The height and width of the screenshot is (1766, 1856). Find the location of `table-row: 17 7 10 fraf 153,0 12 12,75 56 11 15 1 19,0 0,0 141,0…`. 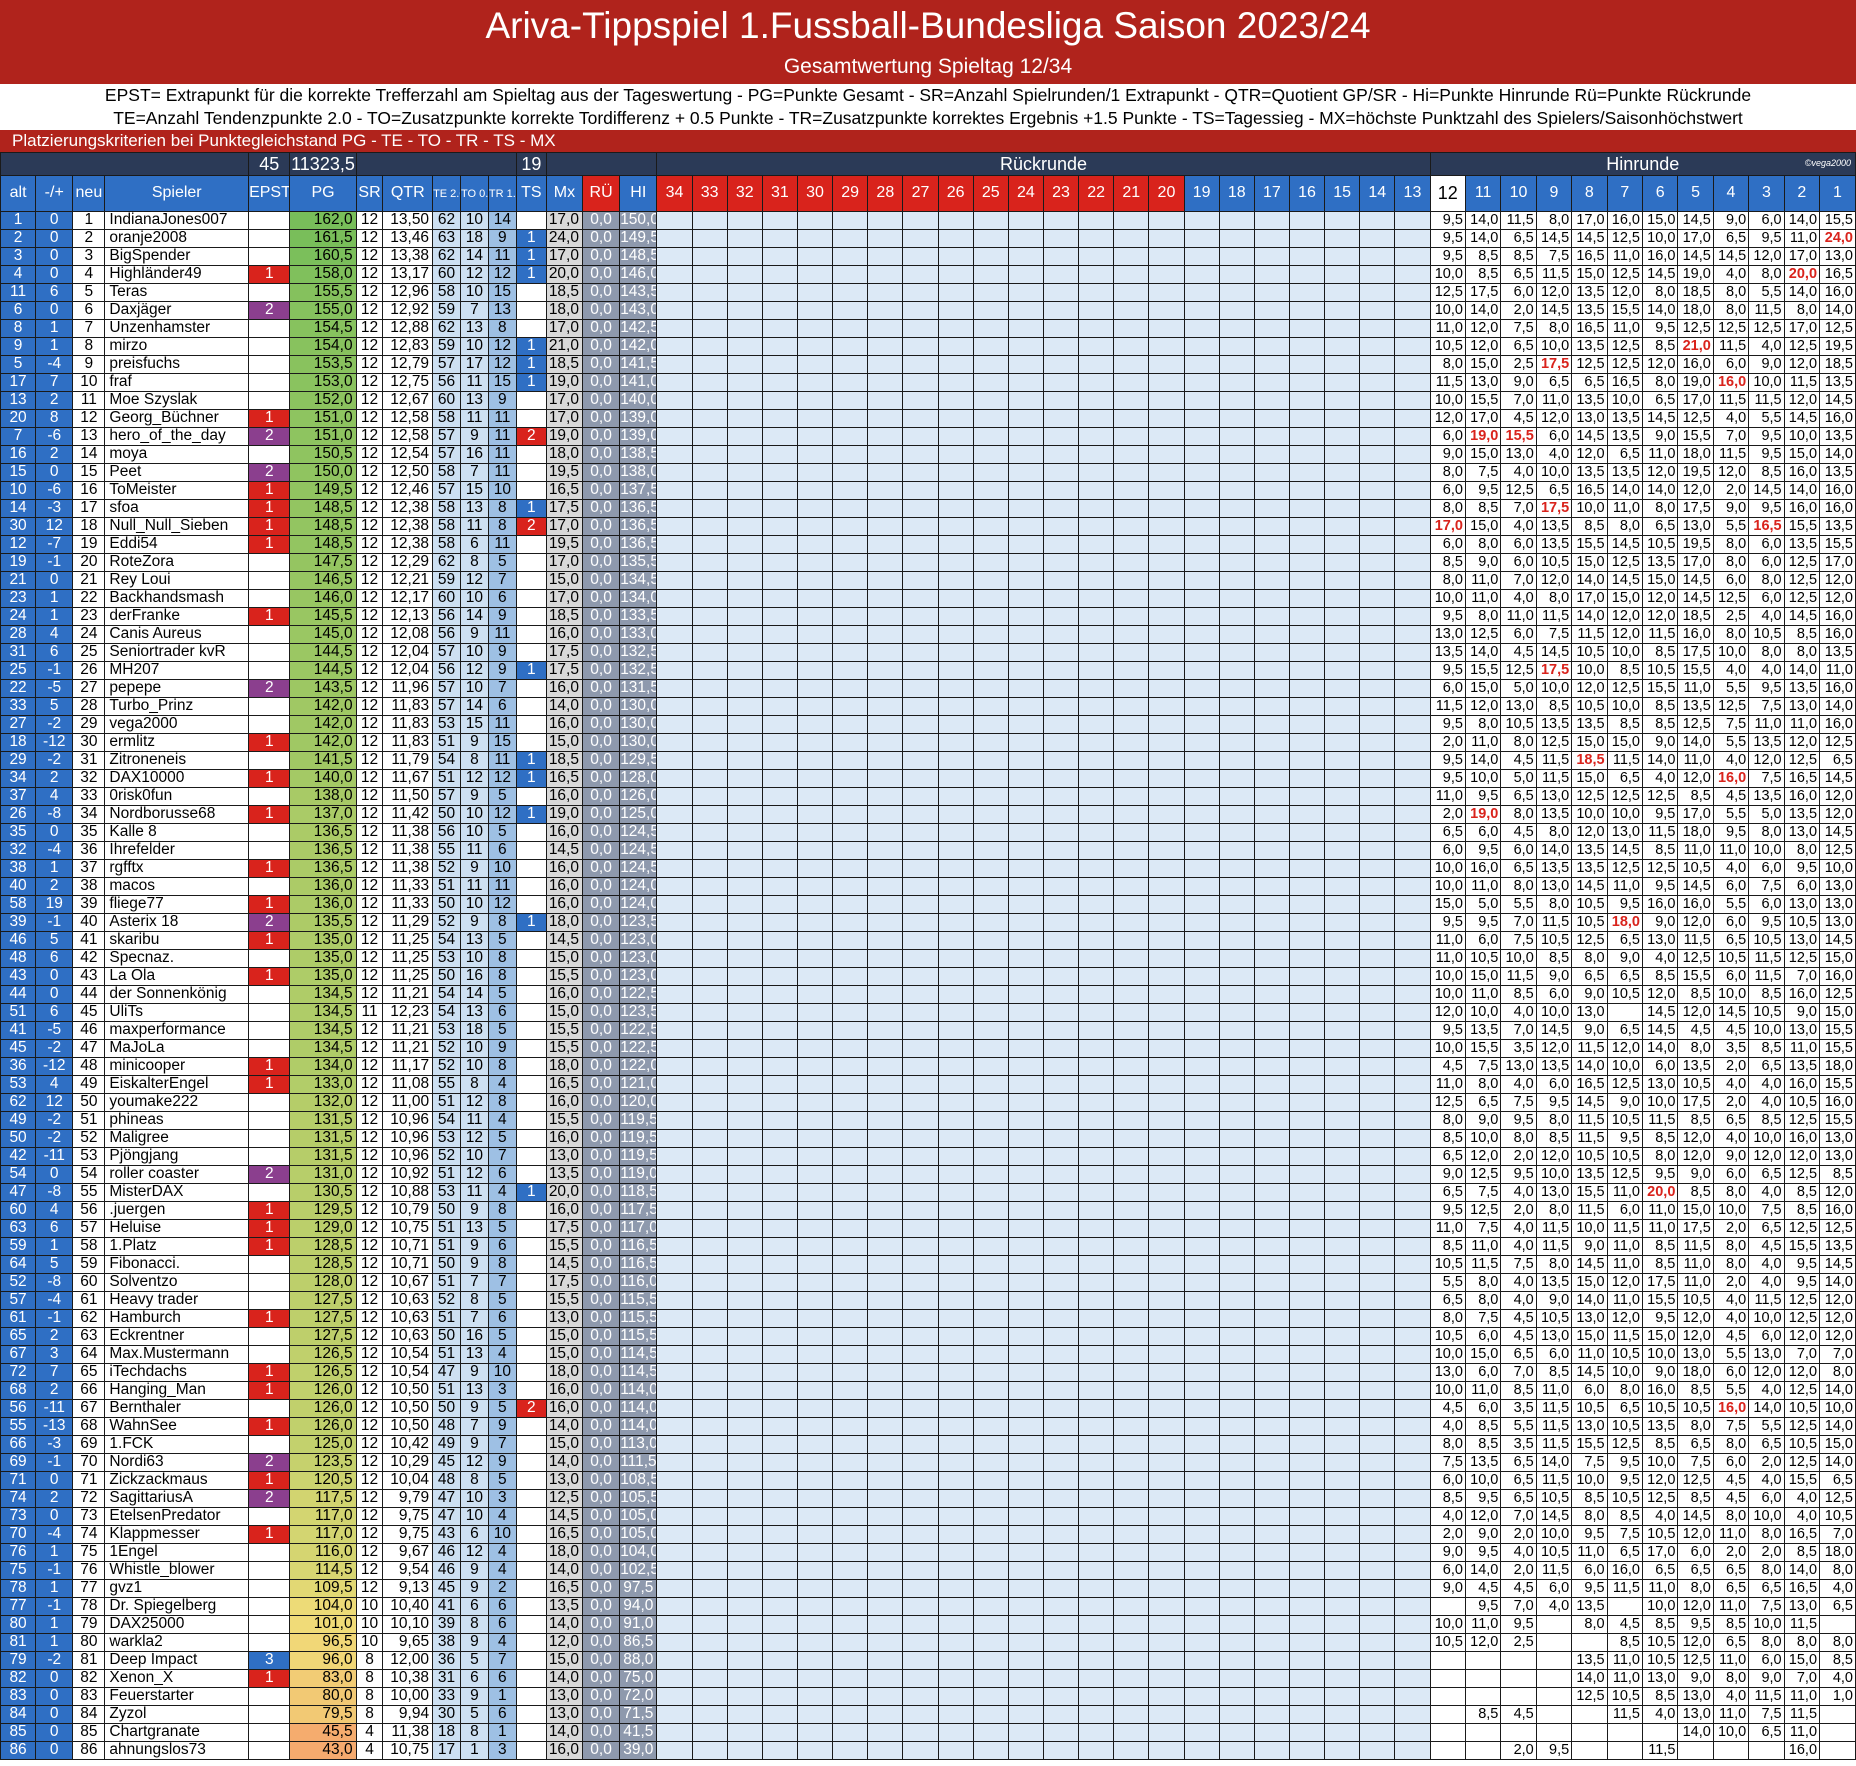

table-row: 17 7 10 fraf 153,0 12 12,75 56 11 15 1 19,0 0,0 141,0… is located at coordinates (928, 382).